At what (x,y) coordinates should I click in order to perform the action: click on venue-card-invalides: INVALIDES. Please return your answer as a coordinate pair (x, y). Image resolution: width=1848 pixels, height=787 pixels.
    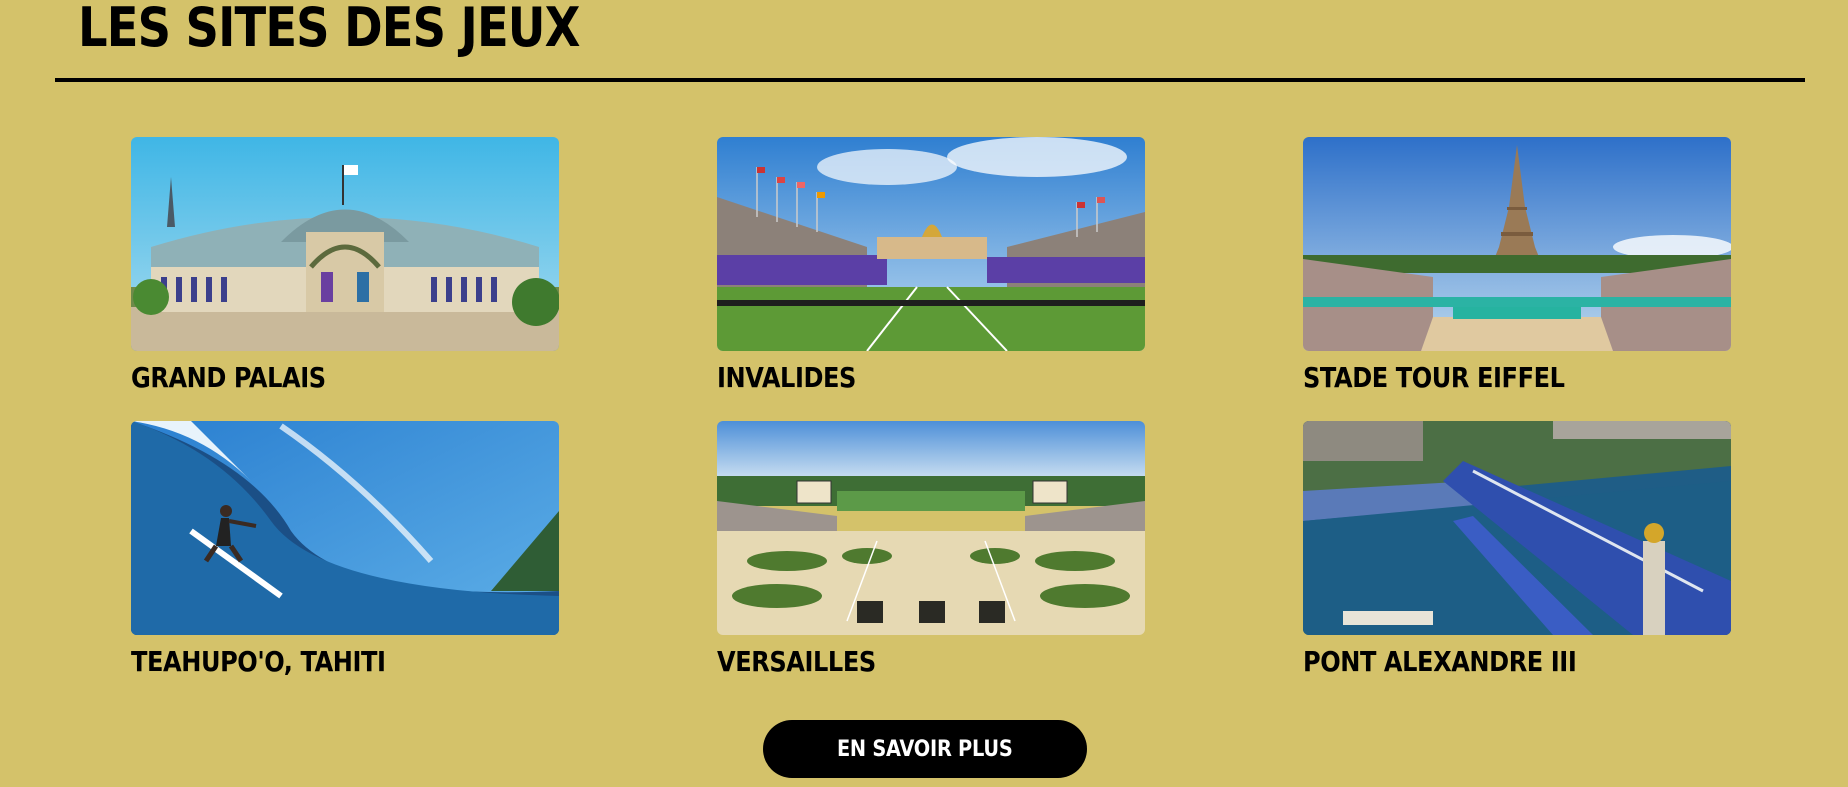
    Looking at the image, I should click on (931, 266).